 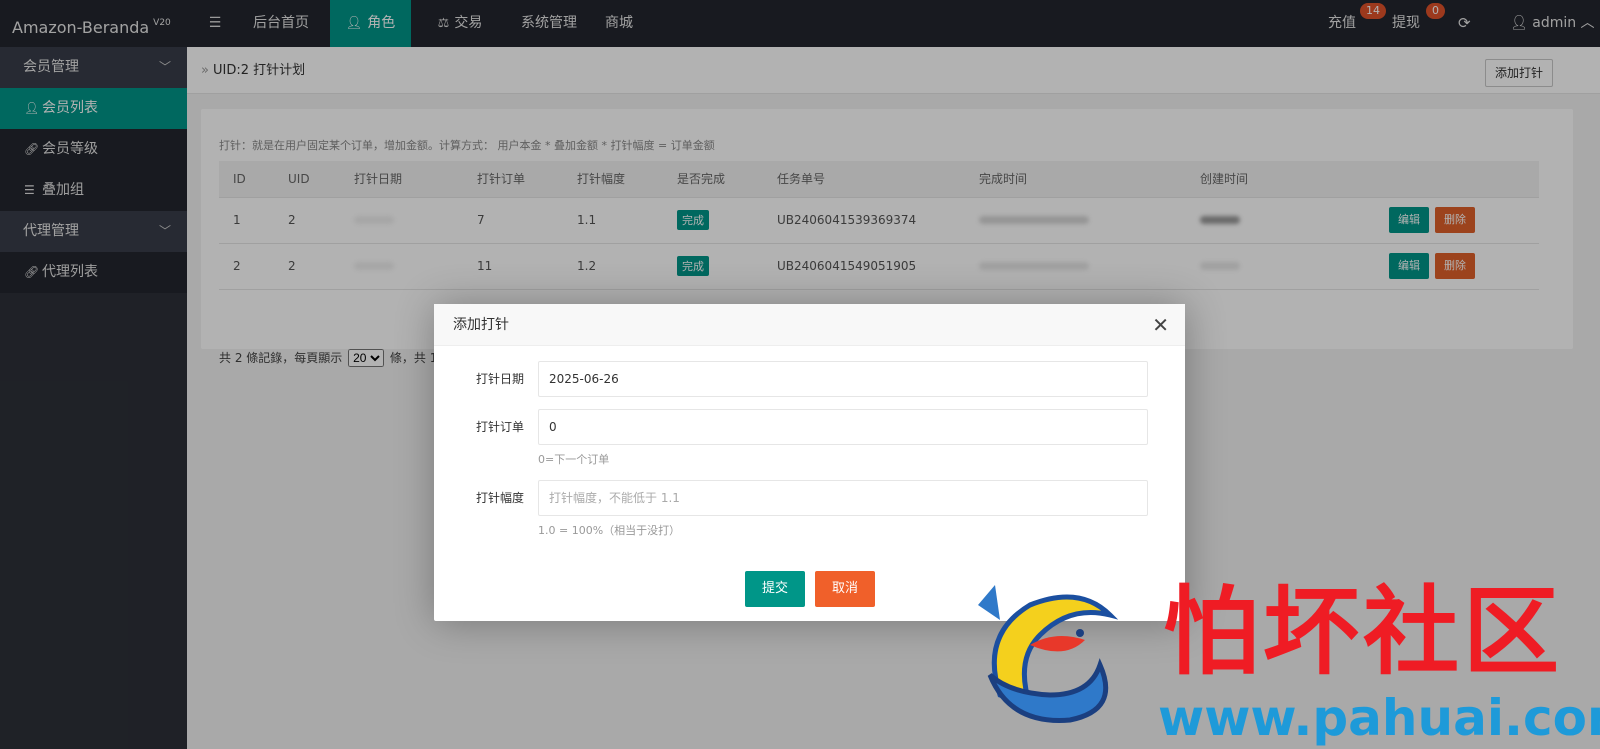 What do you see at coordinates (1363, 632) in the screenshot?
I see `watermark-brand: 怕坏社区` at bounding box center [1363, 632].